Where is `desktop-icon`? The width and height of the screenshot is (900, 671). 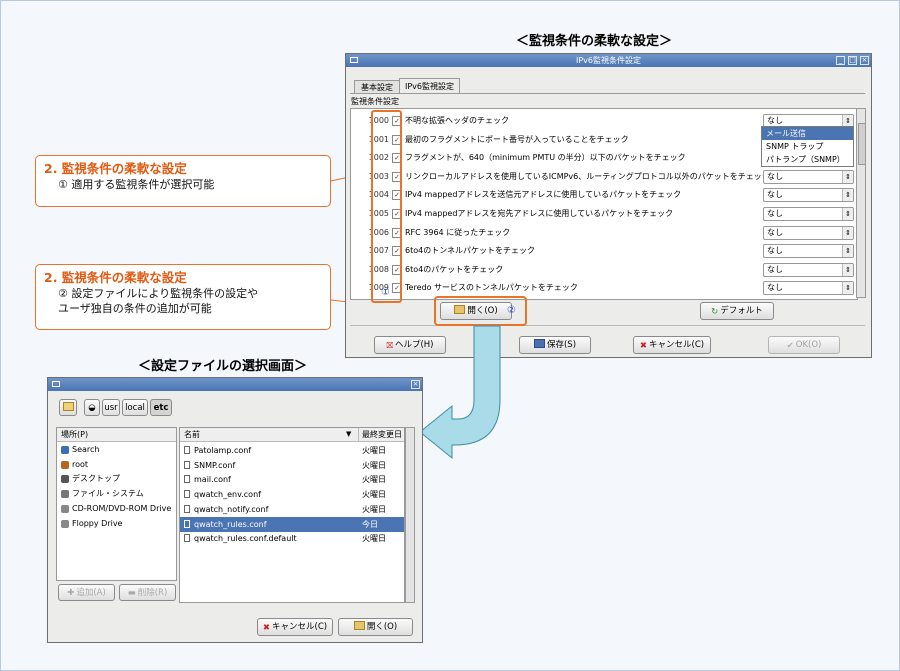
desktop-icon is located at coordinates (65, 479).